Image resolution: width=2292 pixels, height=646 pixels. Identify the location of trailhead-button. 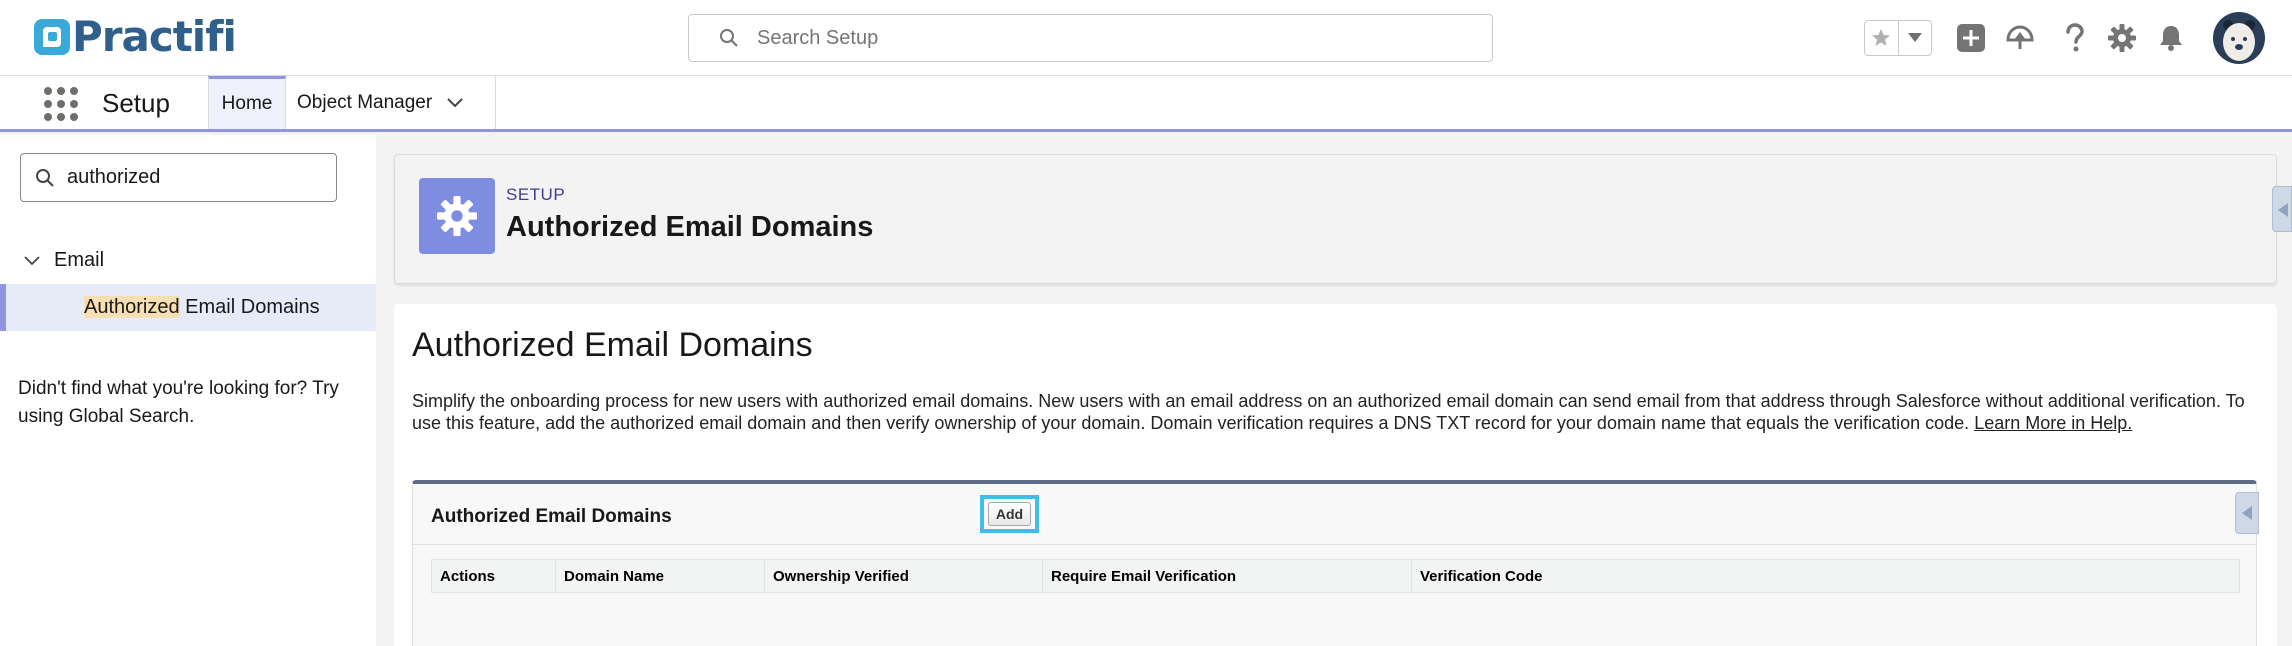
(2020, 38).